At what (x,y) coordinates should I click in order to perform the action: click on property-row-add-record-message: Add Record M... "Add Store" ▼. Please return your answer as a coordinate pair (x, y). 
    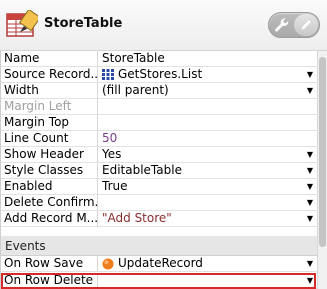
    Looking at the image, I should click on (159, 219).